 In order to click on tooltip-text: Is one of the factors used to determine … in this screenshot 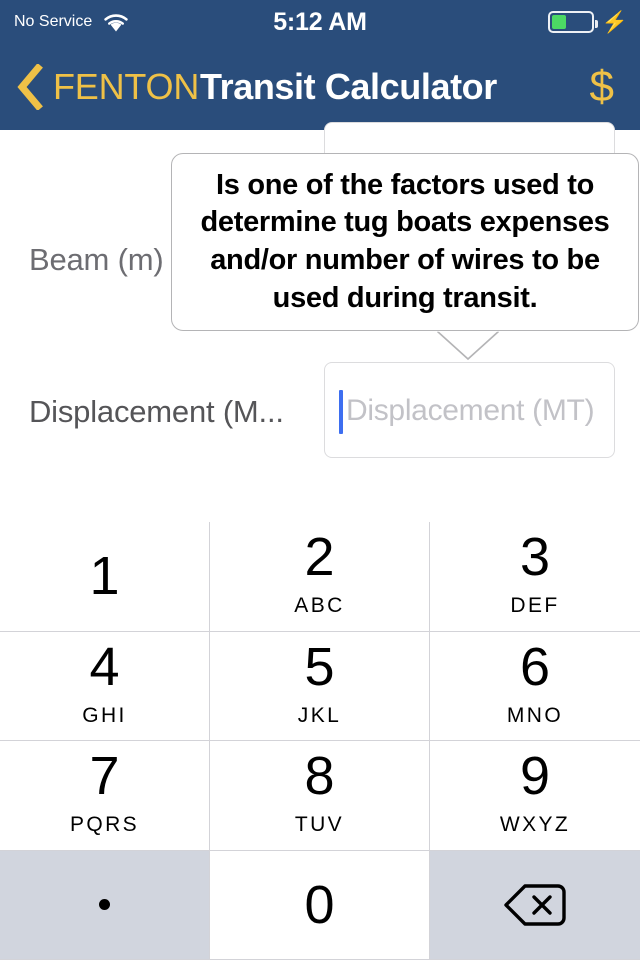, I will do `click(405, 241)`.